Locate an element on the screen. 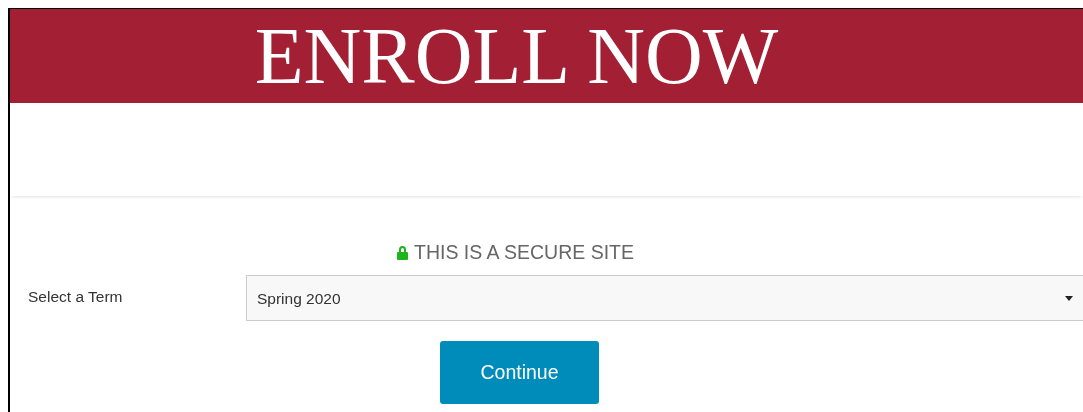  caret-icon is located at coordinates (1069, 298).